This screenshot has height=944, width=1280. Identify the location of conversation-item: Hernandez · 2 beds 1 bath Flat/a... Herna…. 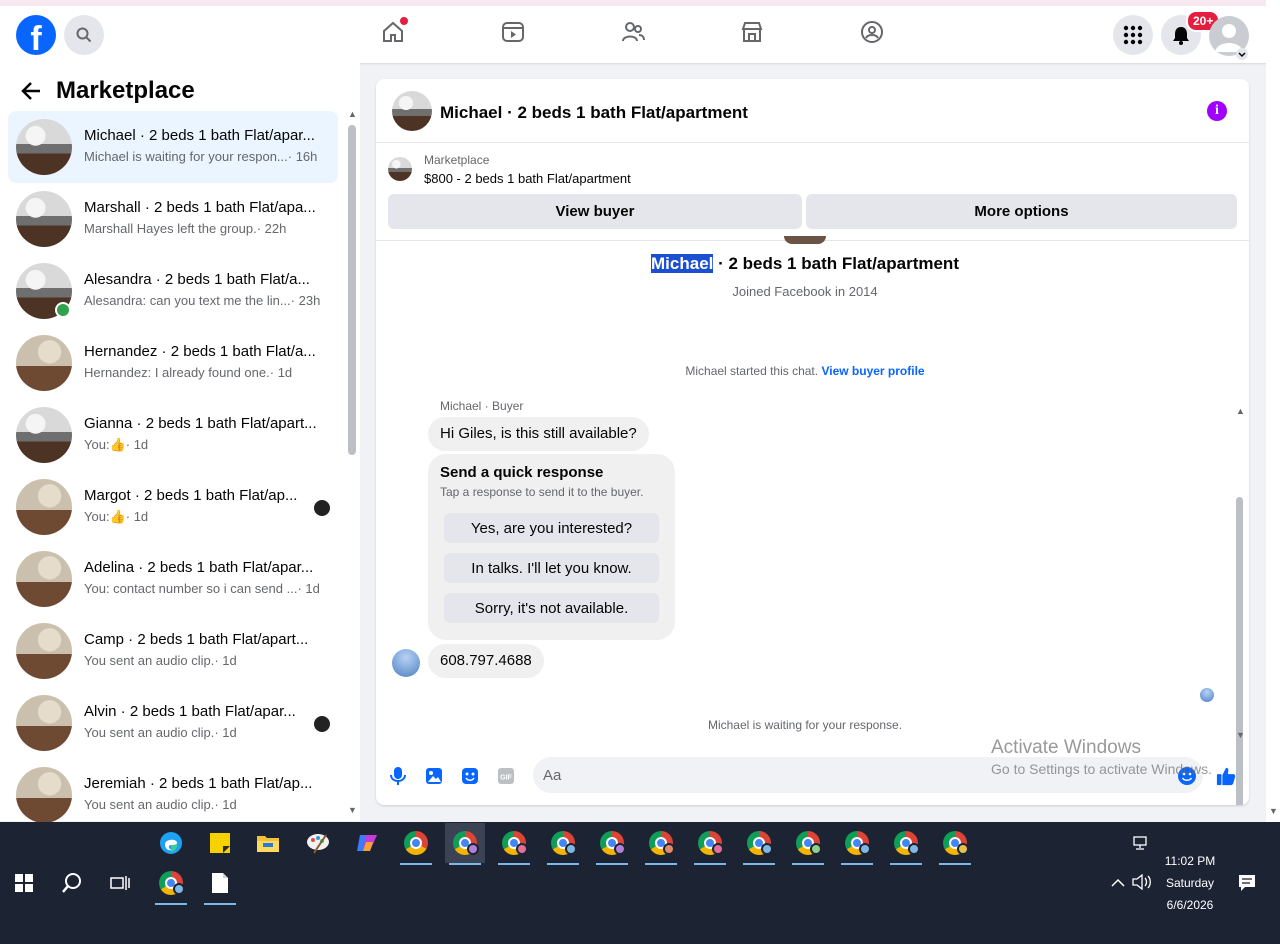
(173, 363).